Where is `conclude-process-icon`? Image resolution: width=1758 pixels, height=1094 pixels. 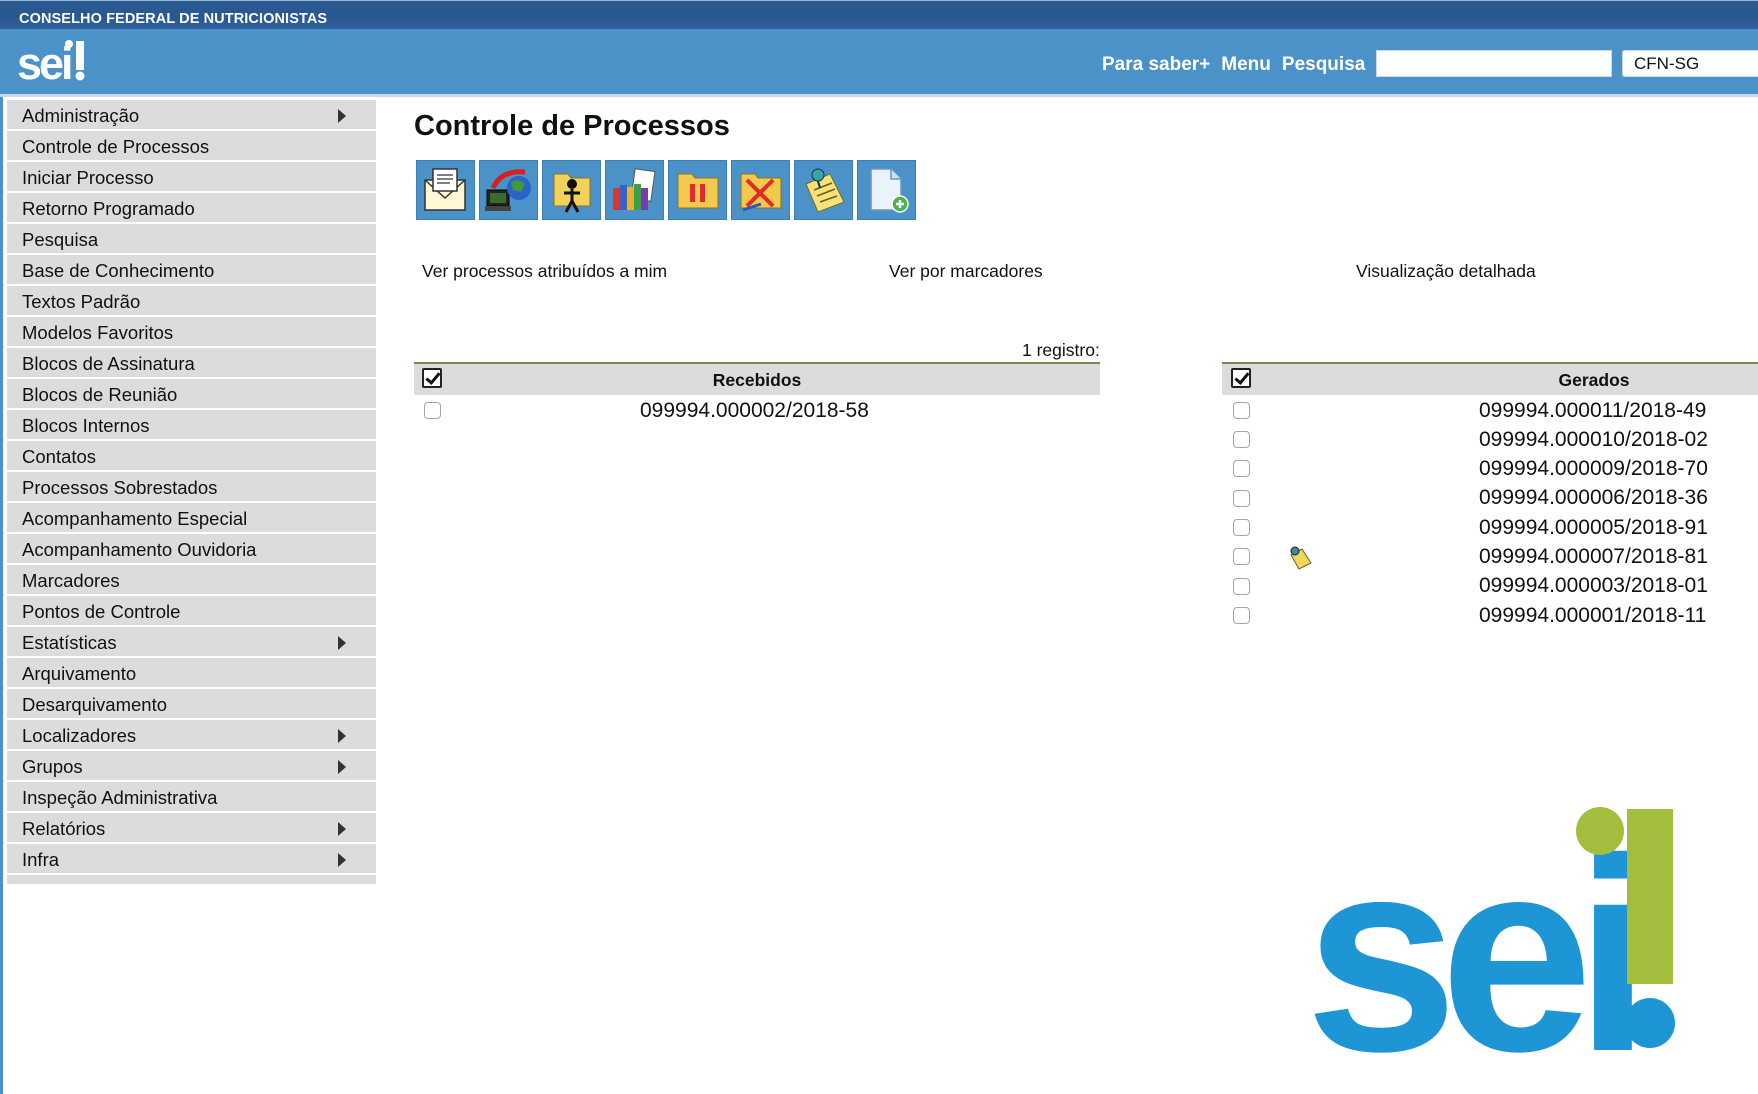
conclude-process-icon is located at coordinates (761, 192).